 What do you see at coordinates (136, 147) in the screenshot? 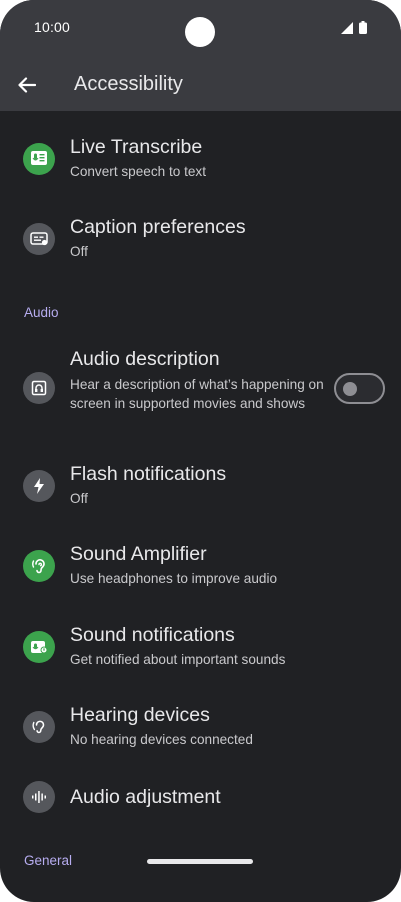
I see `item-title: Live Transcribe` at bounding box center [136, 147].